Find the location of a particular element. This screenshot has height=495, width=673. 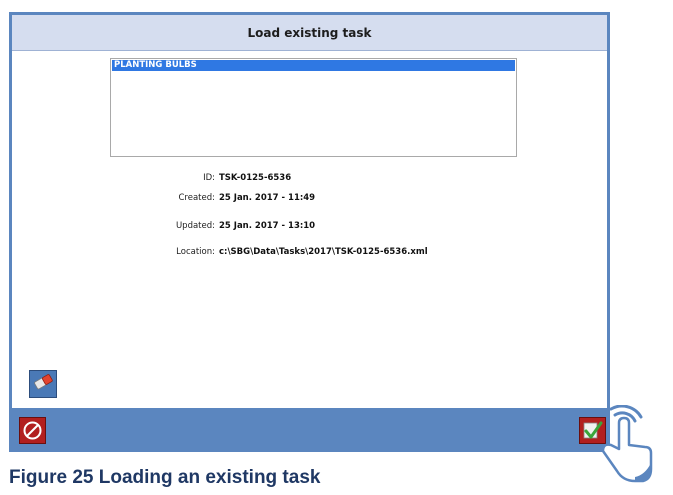

id-label: ID: is located at coordinates (209, 178).